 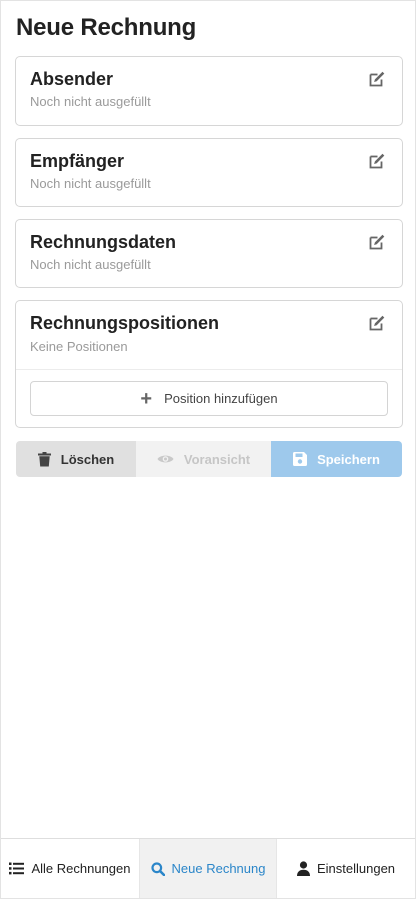 What do you see at coordinates (165, 459) in the screenshot?
I see `eye-icon` at bounding box center [165, 459].